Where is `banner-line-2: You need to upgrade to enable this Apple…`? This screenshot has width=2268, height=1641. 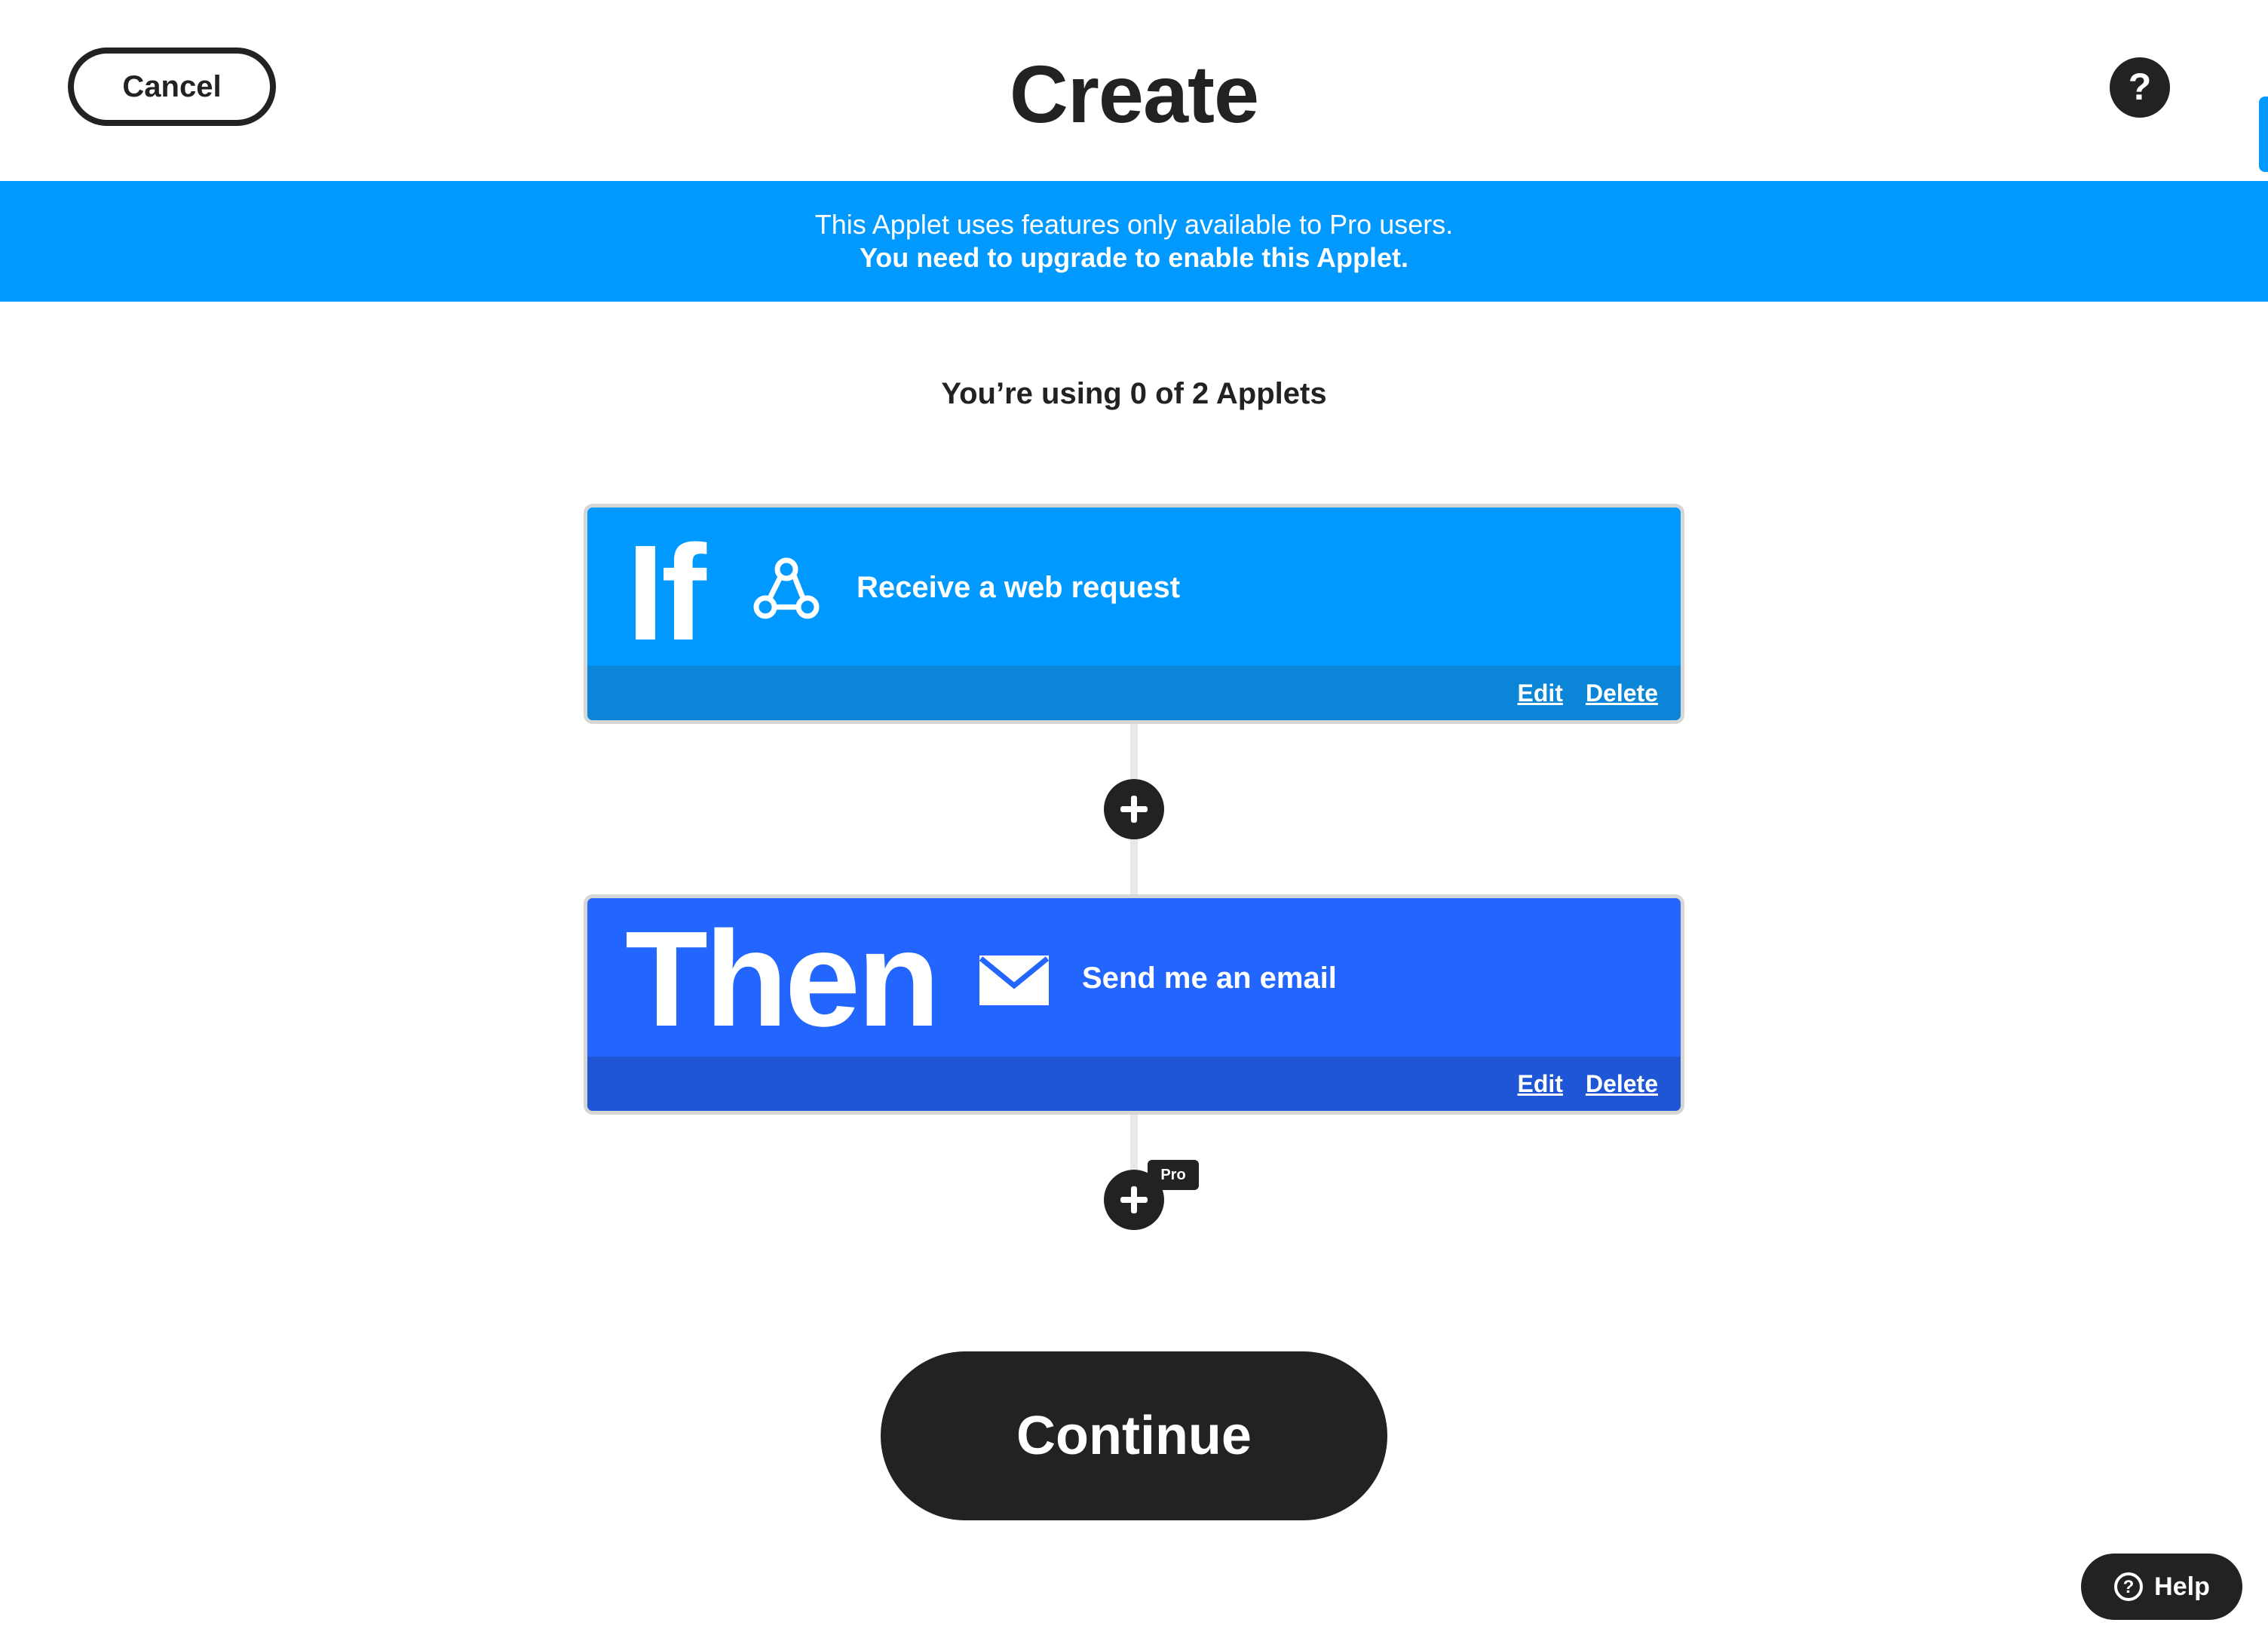 banner-line-2: You need to upgrade to enable this Apple… is located at coordinates (1134, 257).